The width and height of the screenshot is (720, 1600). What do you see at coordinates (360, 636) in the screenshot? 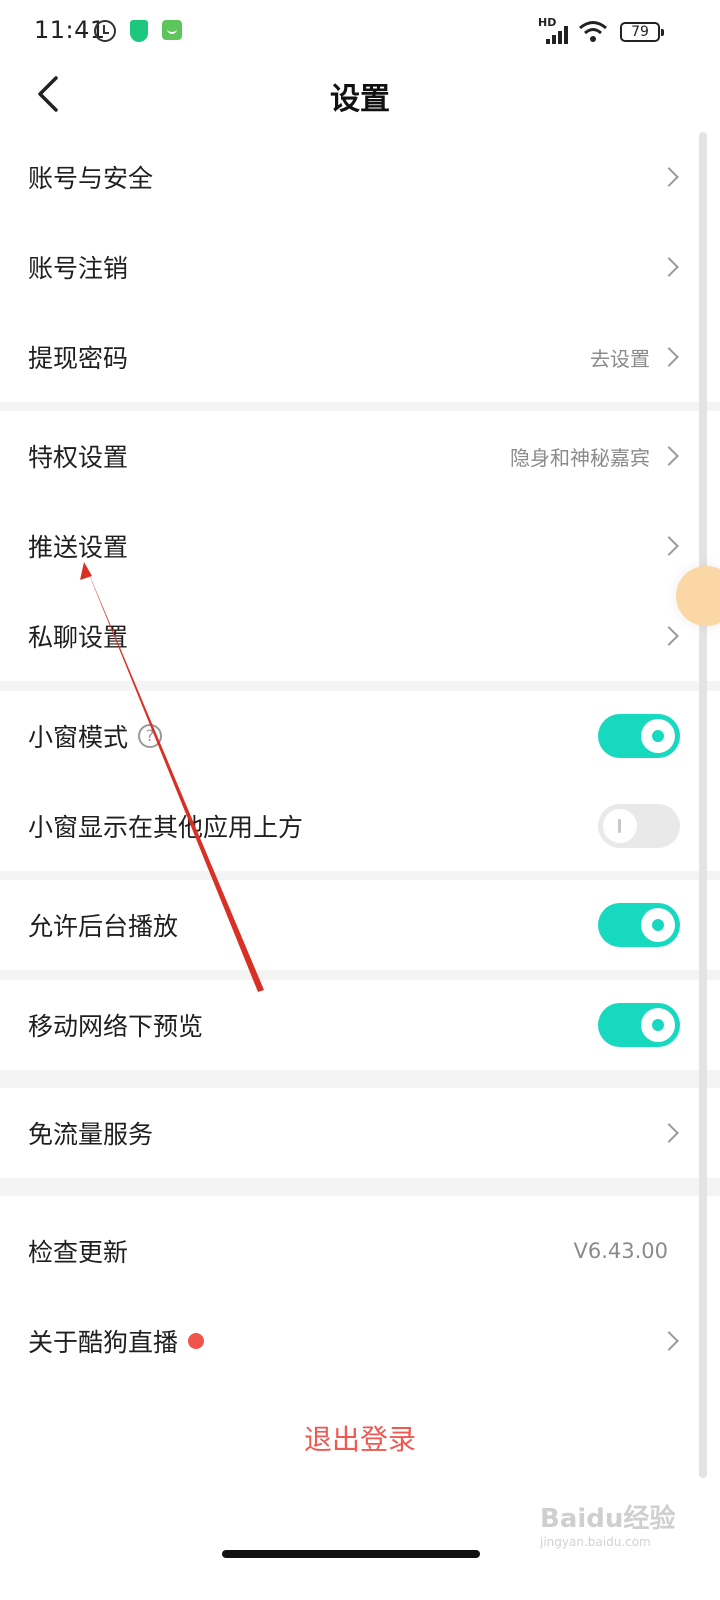
I see `row-private-chat-settings: 私聊设置` at bounding box center [360, 636].